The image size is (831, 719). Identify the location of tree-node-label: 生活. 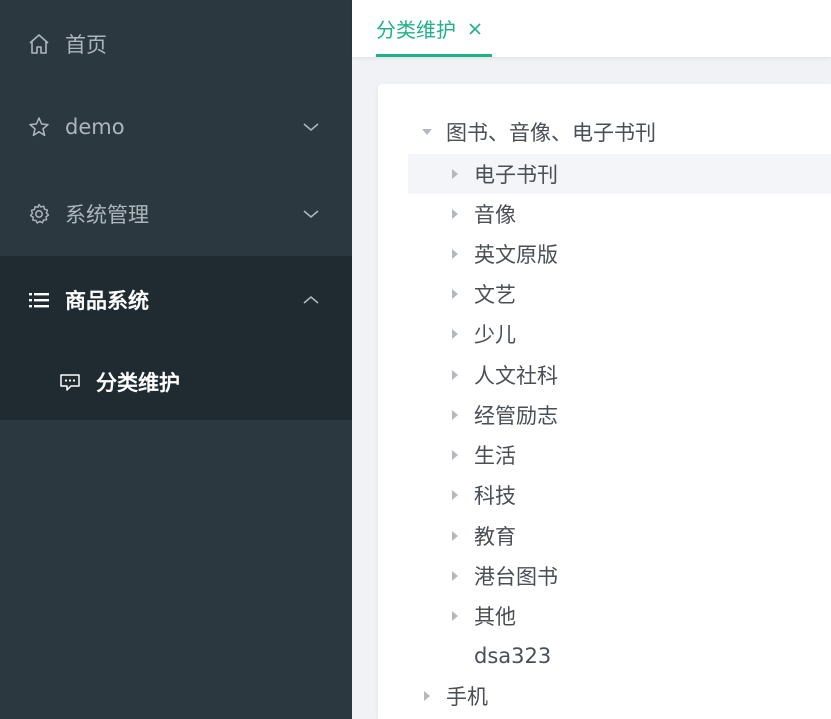
(495, 456).